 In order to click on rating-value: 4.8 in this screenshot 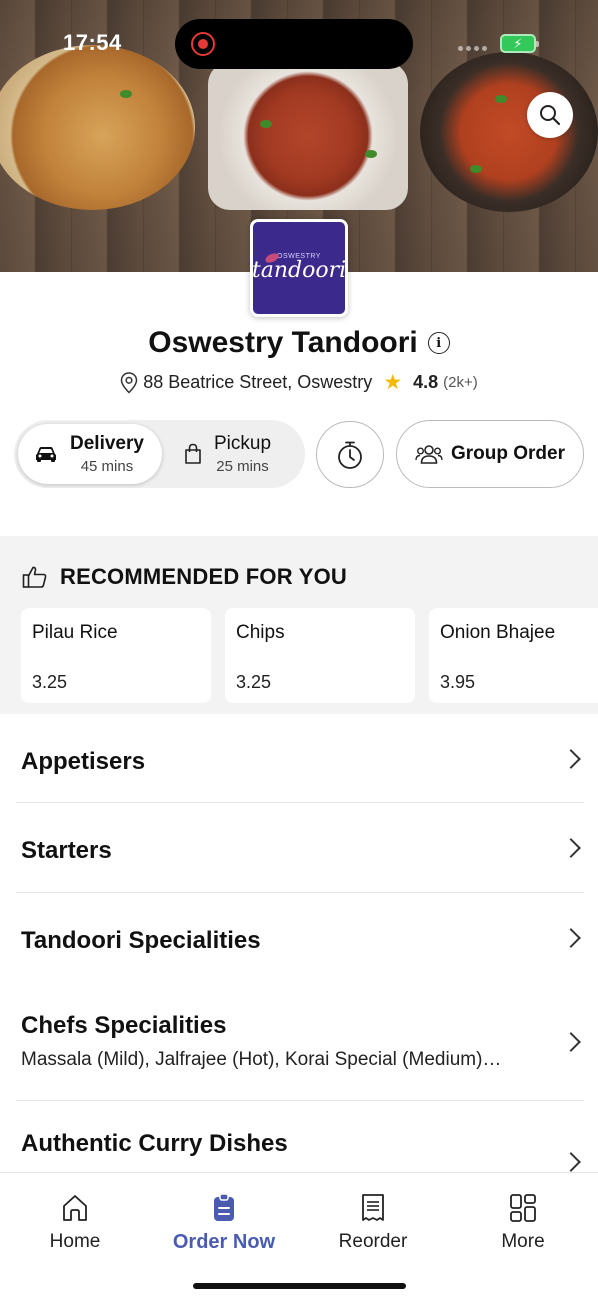, I will do `click(426, 382)`.